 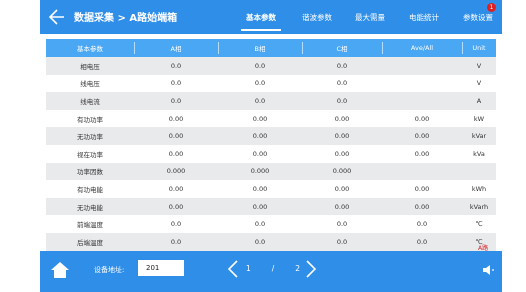 I want to click on table-cell: kVar, so click(x=479, y=136).